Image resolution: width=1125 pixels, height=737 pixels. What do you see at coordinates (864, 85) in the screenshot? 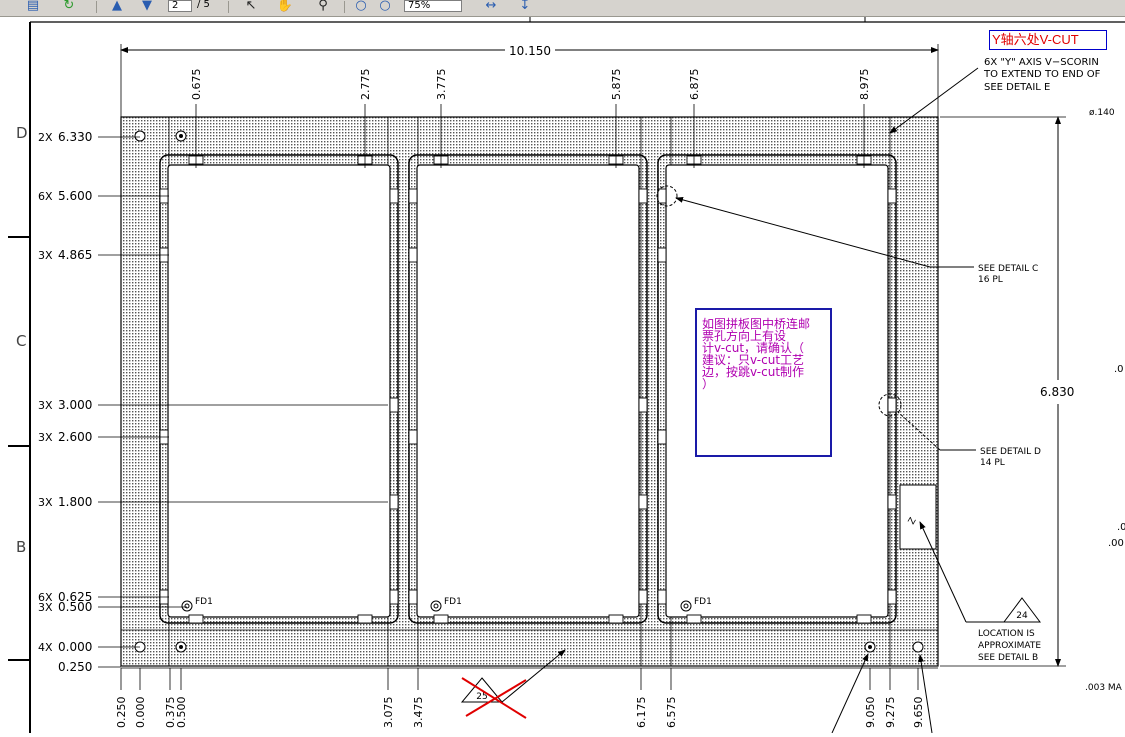
I see `top-dim-label: 8.975` at bounding box center [864, 85].